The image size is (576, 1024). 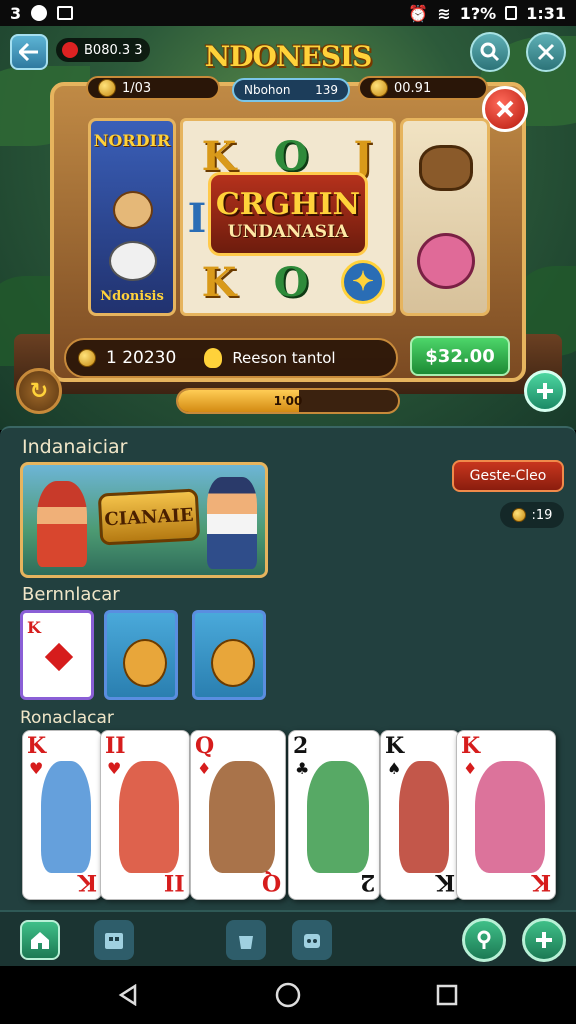 I want to click on stat-center-value: 139, so click(x=326, y=90).